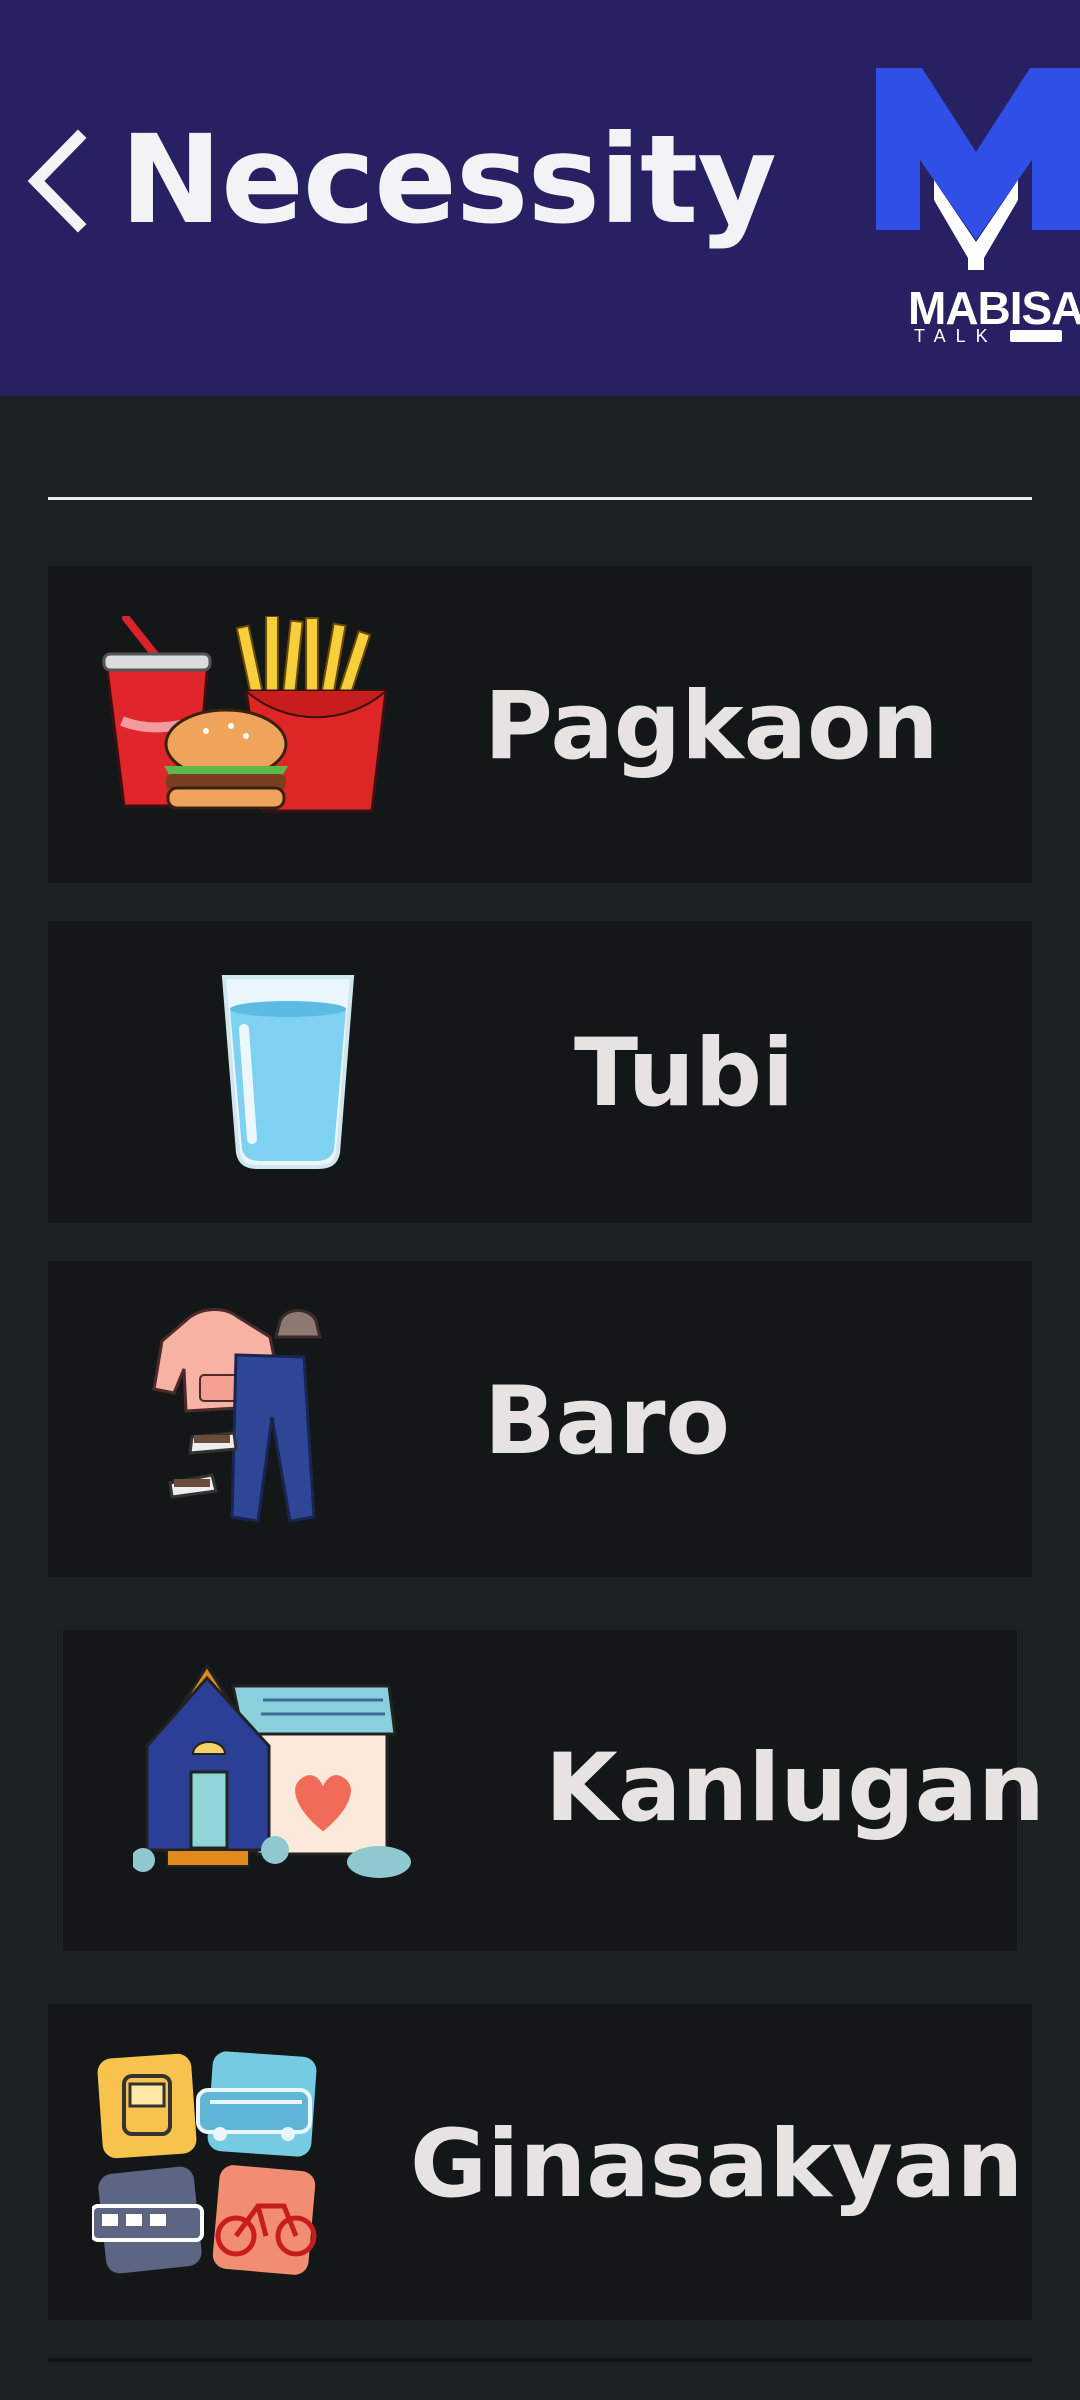 The image size is (1080, 2400). I want to click on clothes-icon, so click(237, 1415).